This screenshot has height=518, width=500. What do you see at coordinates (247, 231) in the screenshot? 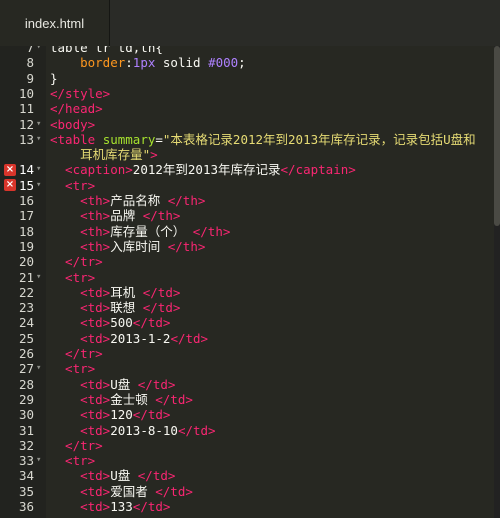
I see `code-line: 18 <th>库存量（个） </th>` at bounding box center [247, 231].